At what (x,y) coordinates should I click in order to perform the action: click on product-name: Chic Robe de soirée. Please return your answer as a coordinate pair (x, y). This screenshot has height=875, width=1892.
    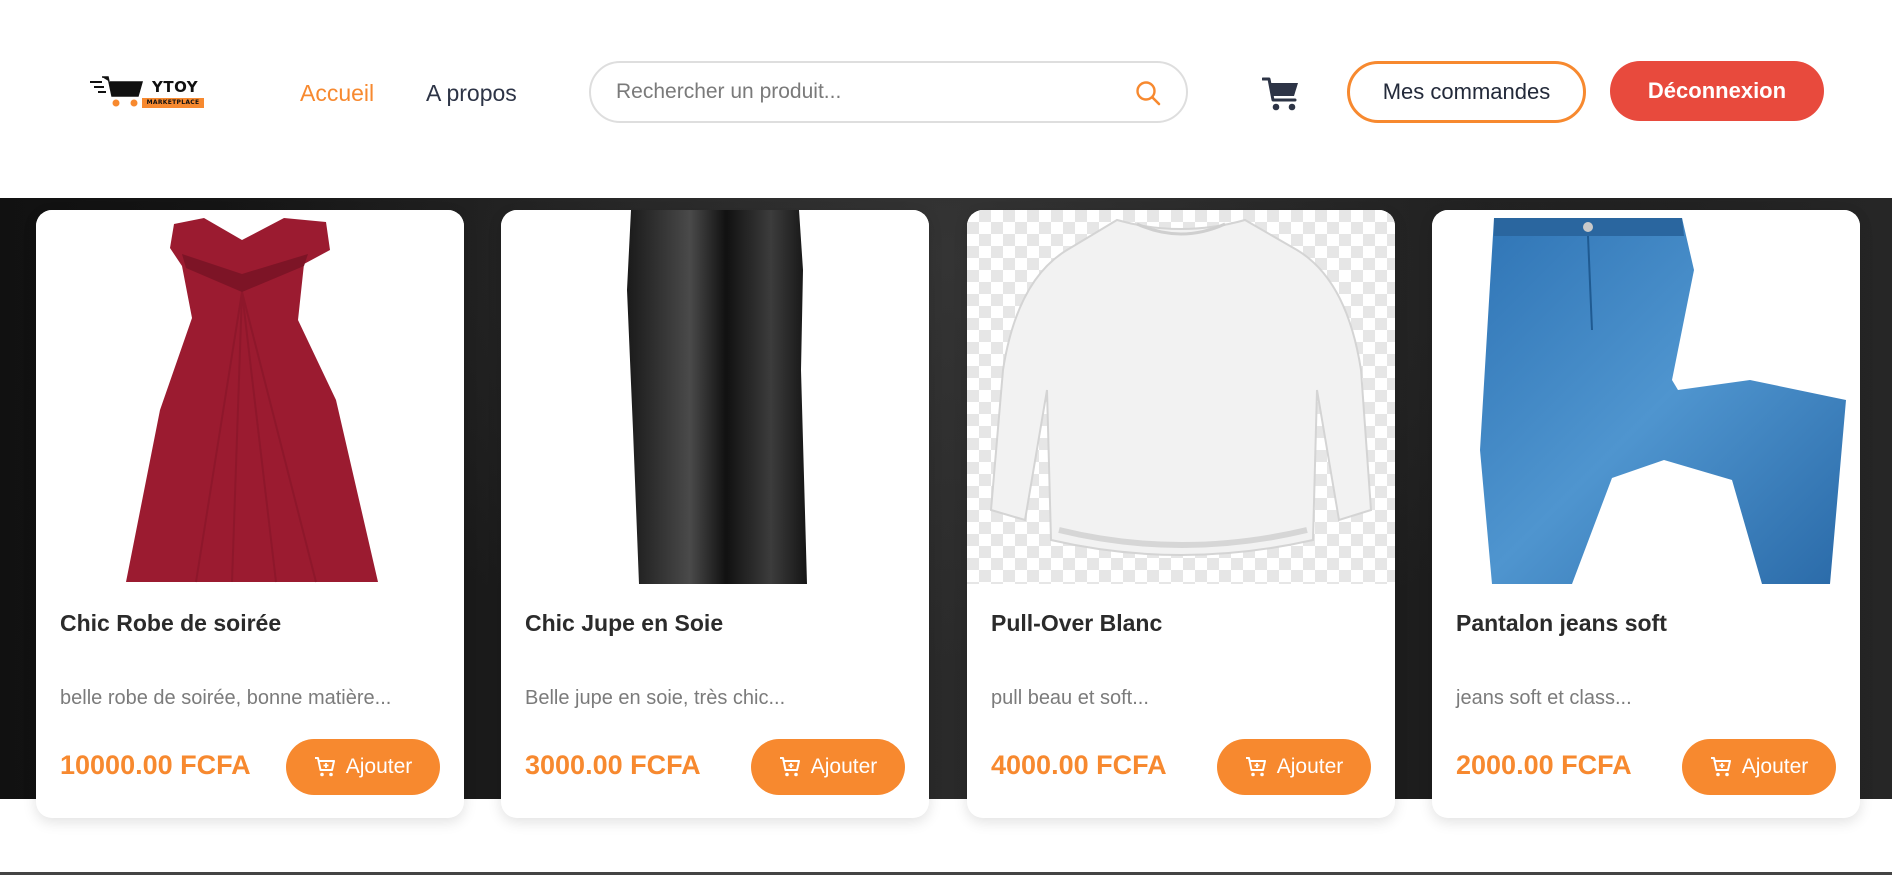
    Looking at the image, I should click on (170, 623).